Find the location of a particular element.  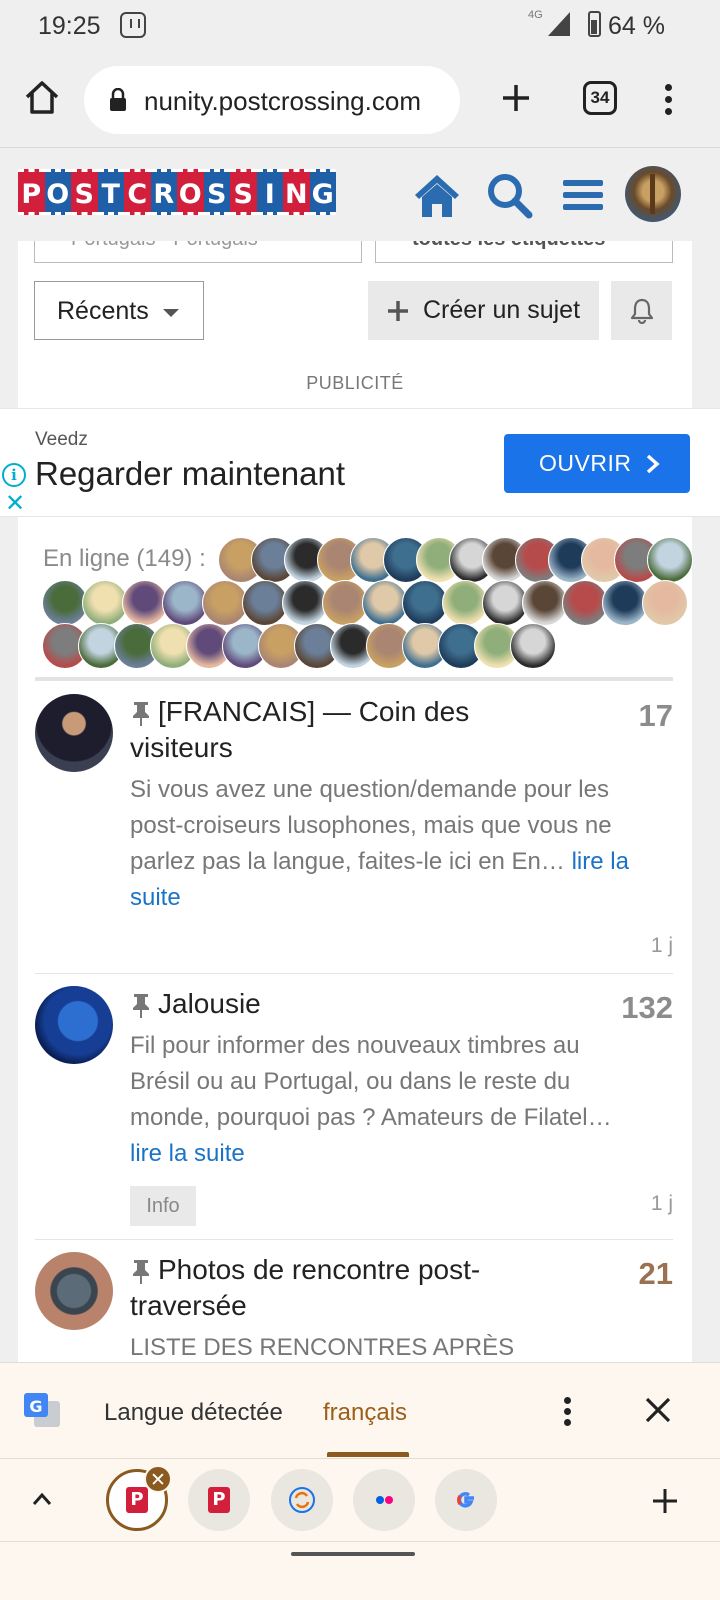

ad-section-label: PUBLICITÉ is located at coordinates (355, 383).